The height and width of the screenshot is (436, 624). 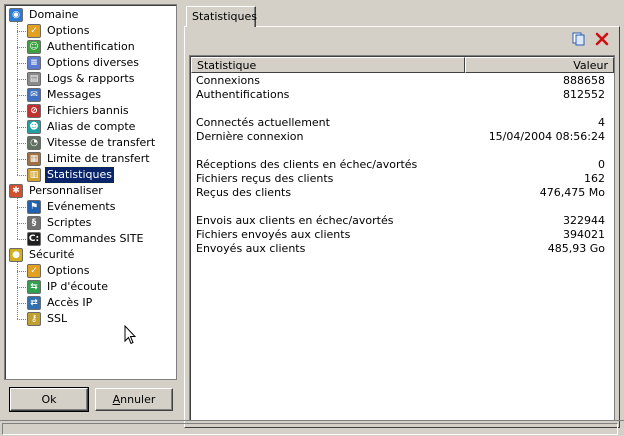 I want to click on tree-item-6: ⊘ Fichiers bannis, so click(x=79, y=111).